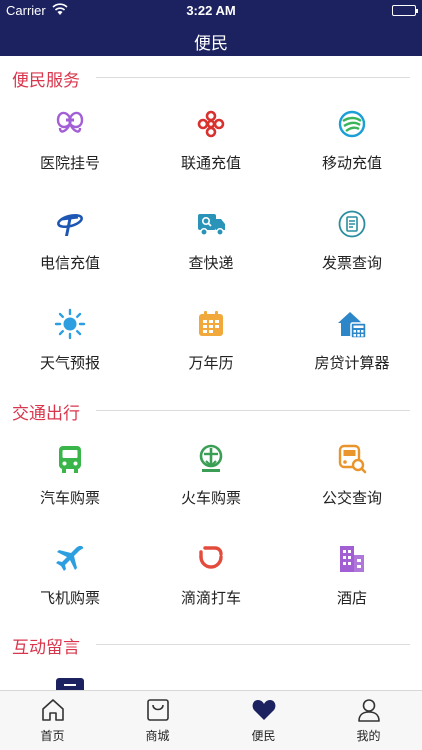  I want to click on service-label: 医院挂号, so click(69, 163).